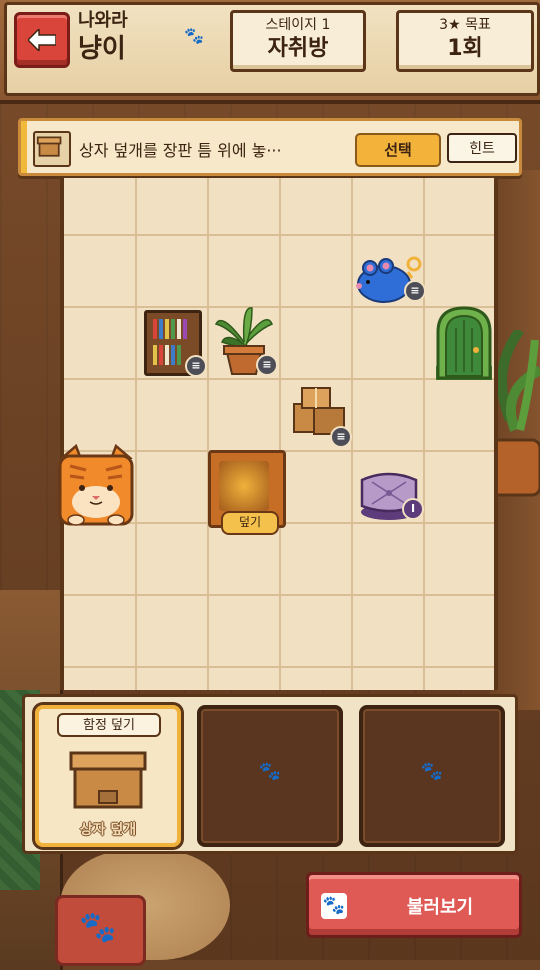 The image size is (540, 970). What do you see at coordinates (398, 150) in the screenshot?
I see `select-button: 선택` at bounding box center [398, 150].